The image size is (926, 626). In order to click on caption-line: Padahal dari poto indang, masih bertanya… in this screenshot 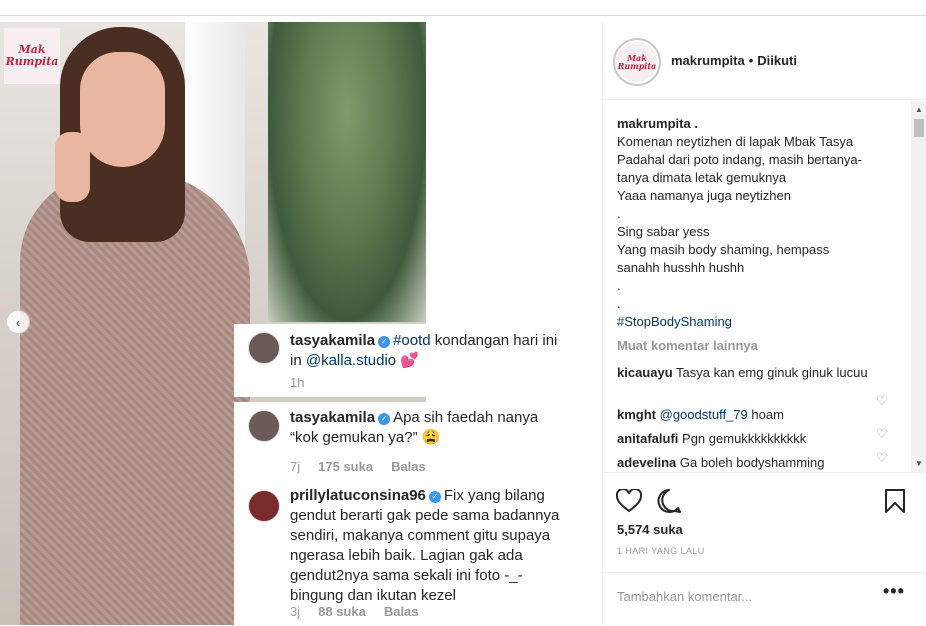, I will do `click(739, 159)`.